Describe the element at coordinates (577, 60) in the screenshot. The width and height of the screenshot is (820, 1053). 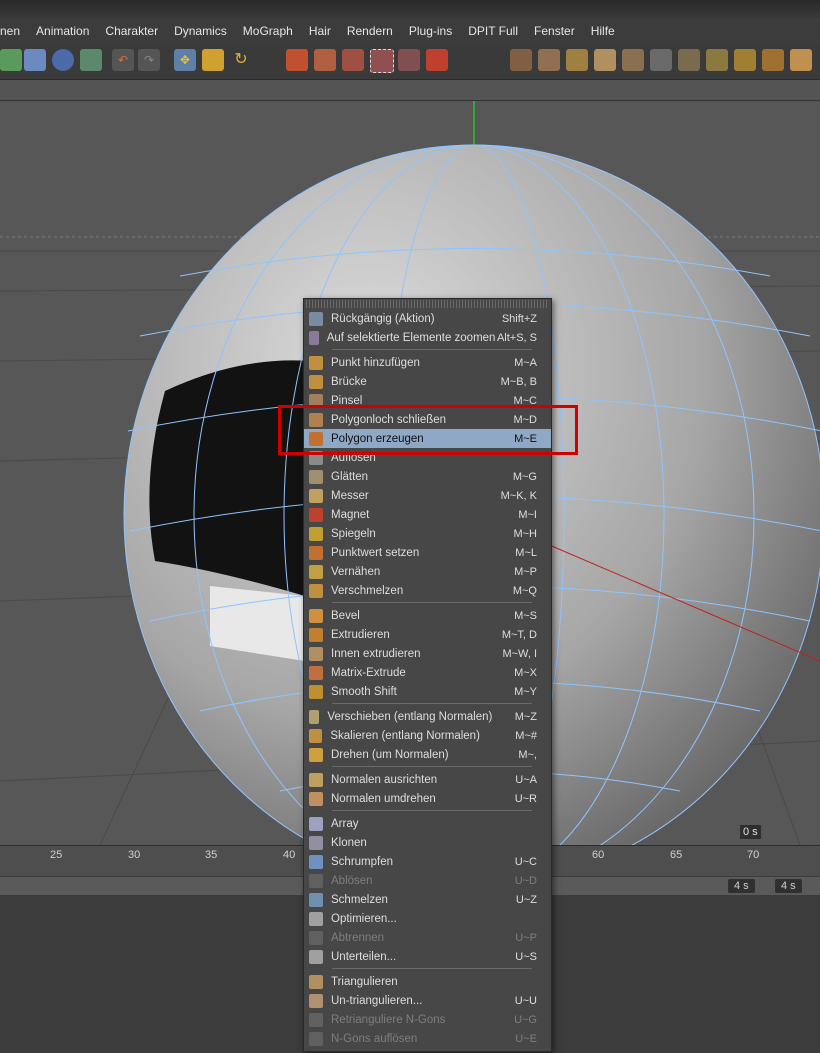
I see `add-point-toolbar-icon` at that location.